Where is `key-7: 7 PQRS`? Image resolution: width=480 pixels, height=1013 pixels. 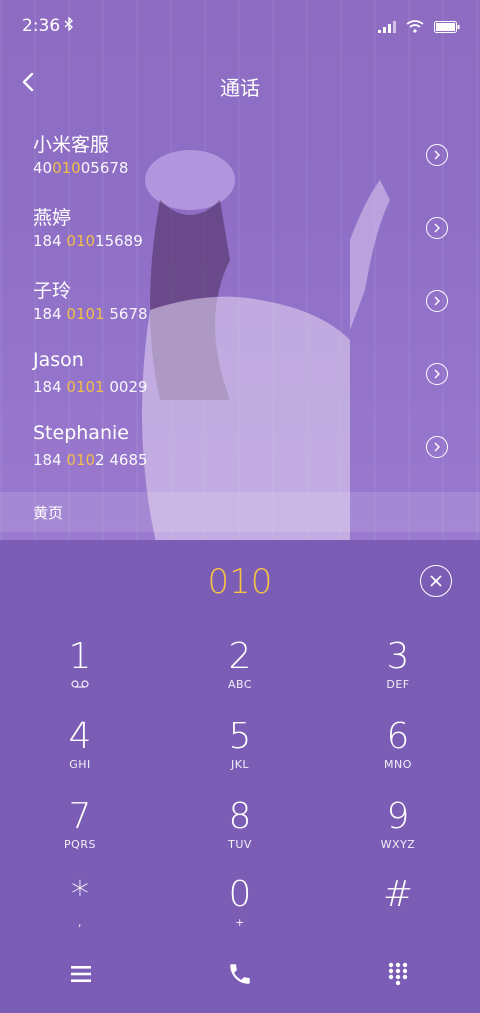 key-7: 7 PQRS is located at coordinates (80, 824).